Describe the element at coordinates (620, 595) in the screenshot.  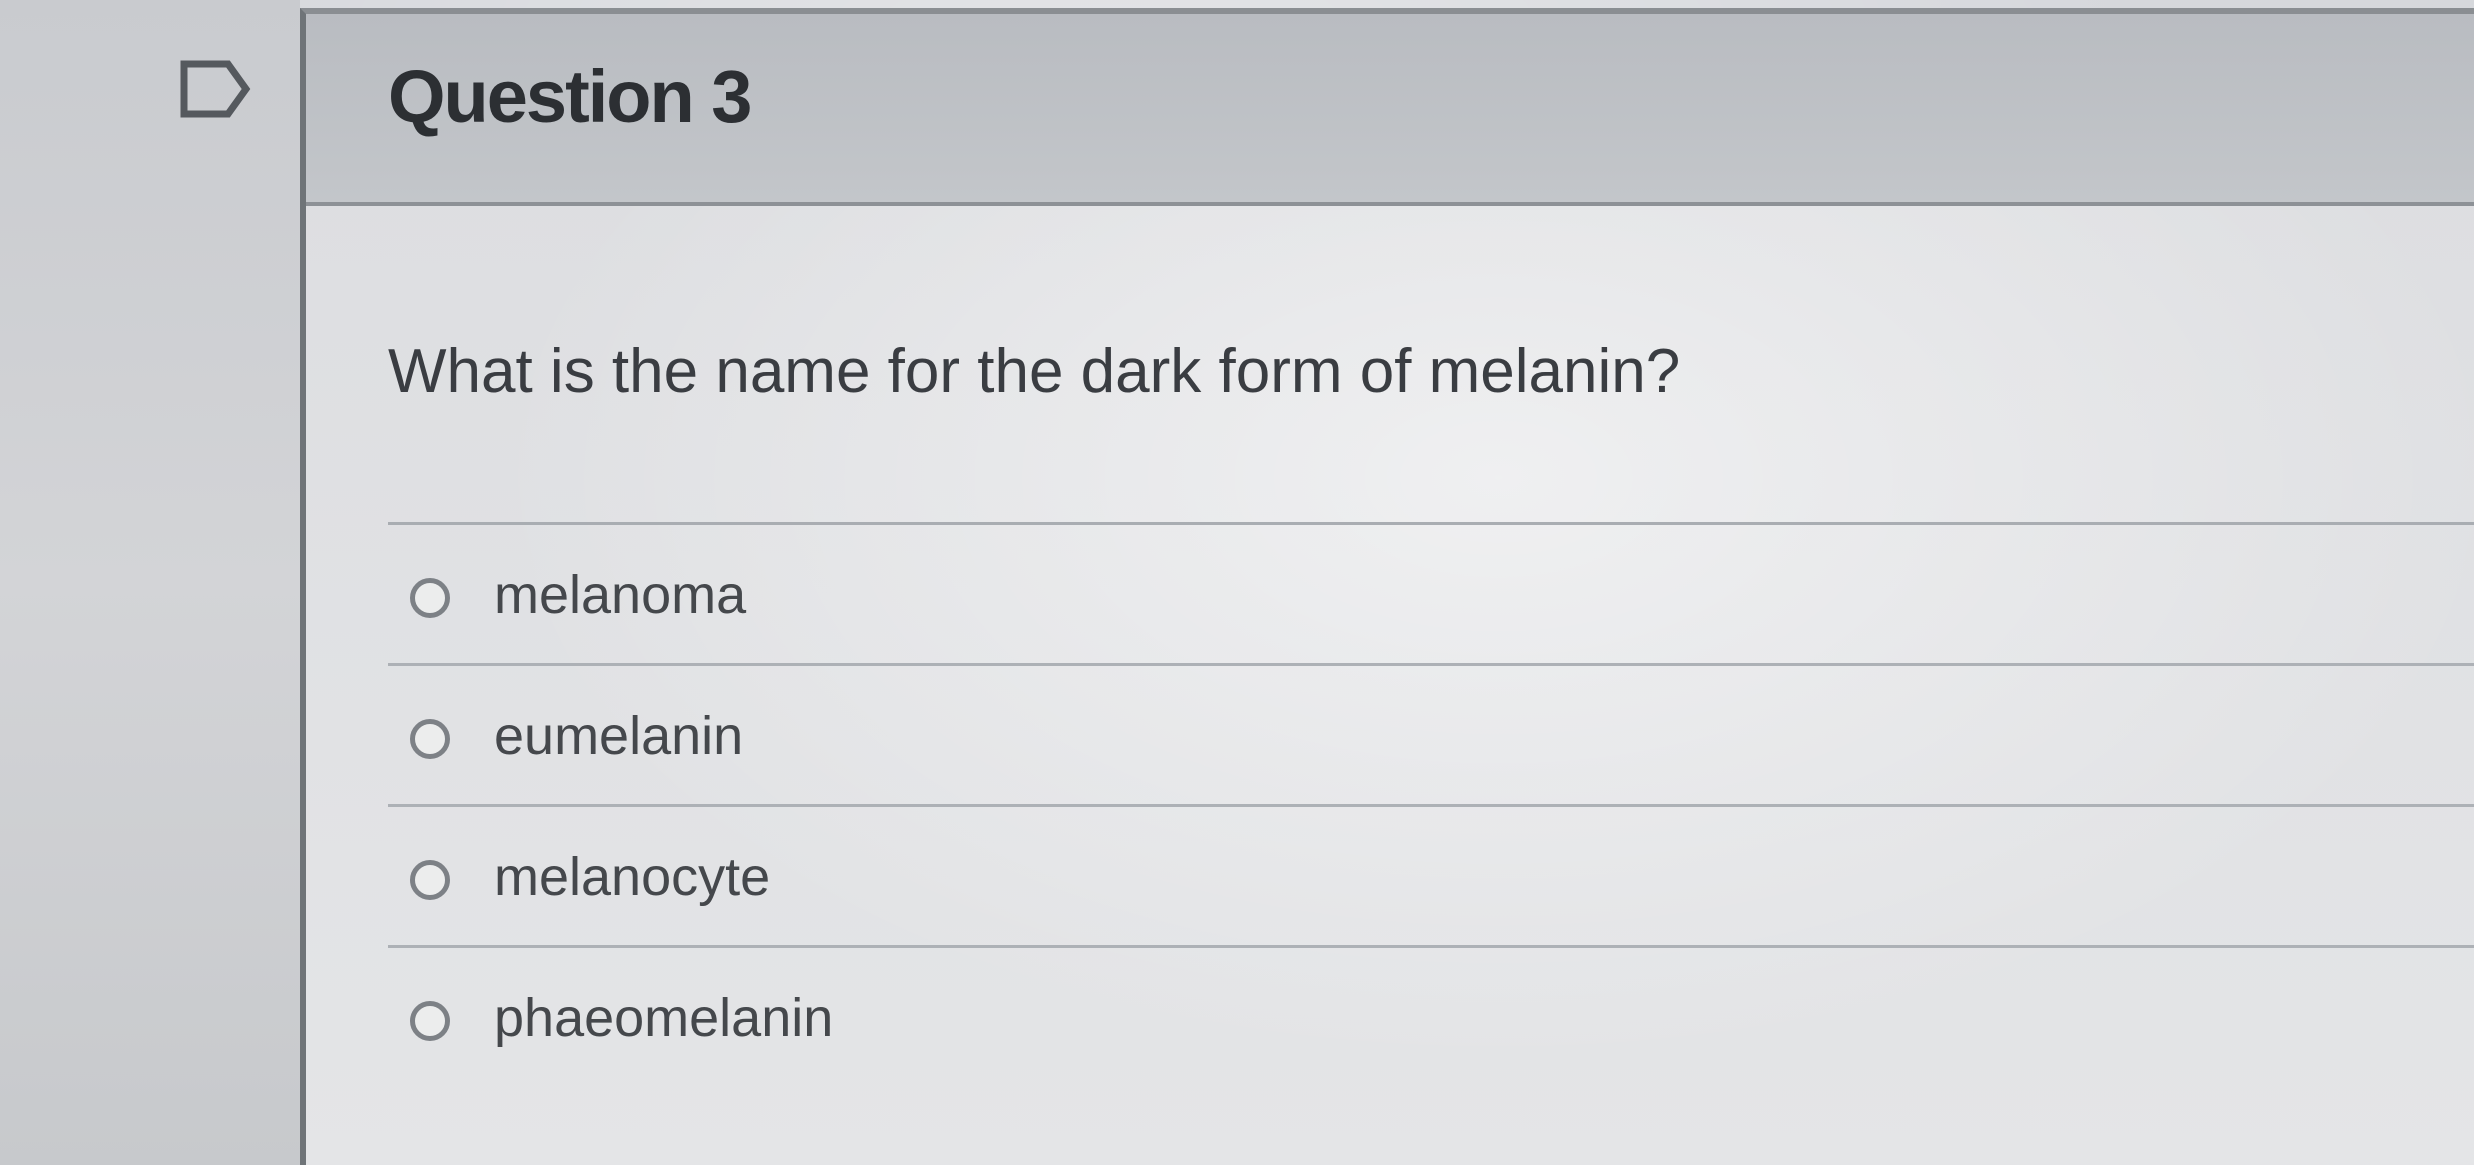
I see `answer-label: melanoma` at that location.